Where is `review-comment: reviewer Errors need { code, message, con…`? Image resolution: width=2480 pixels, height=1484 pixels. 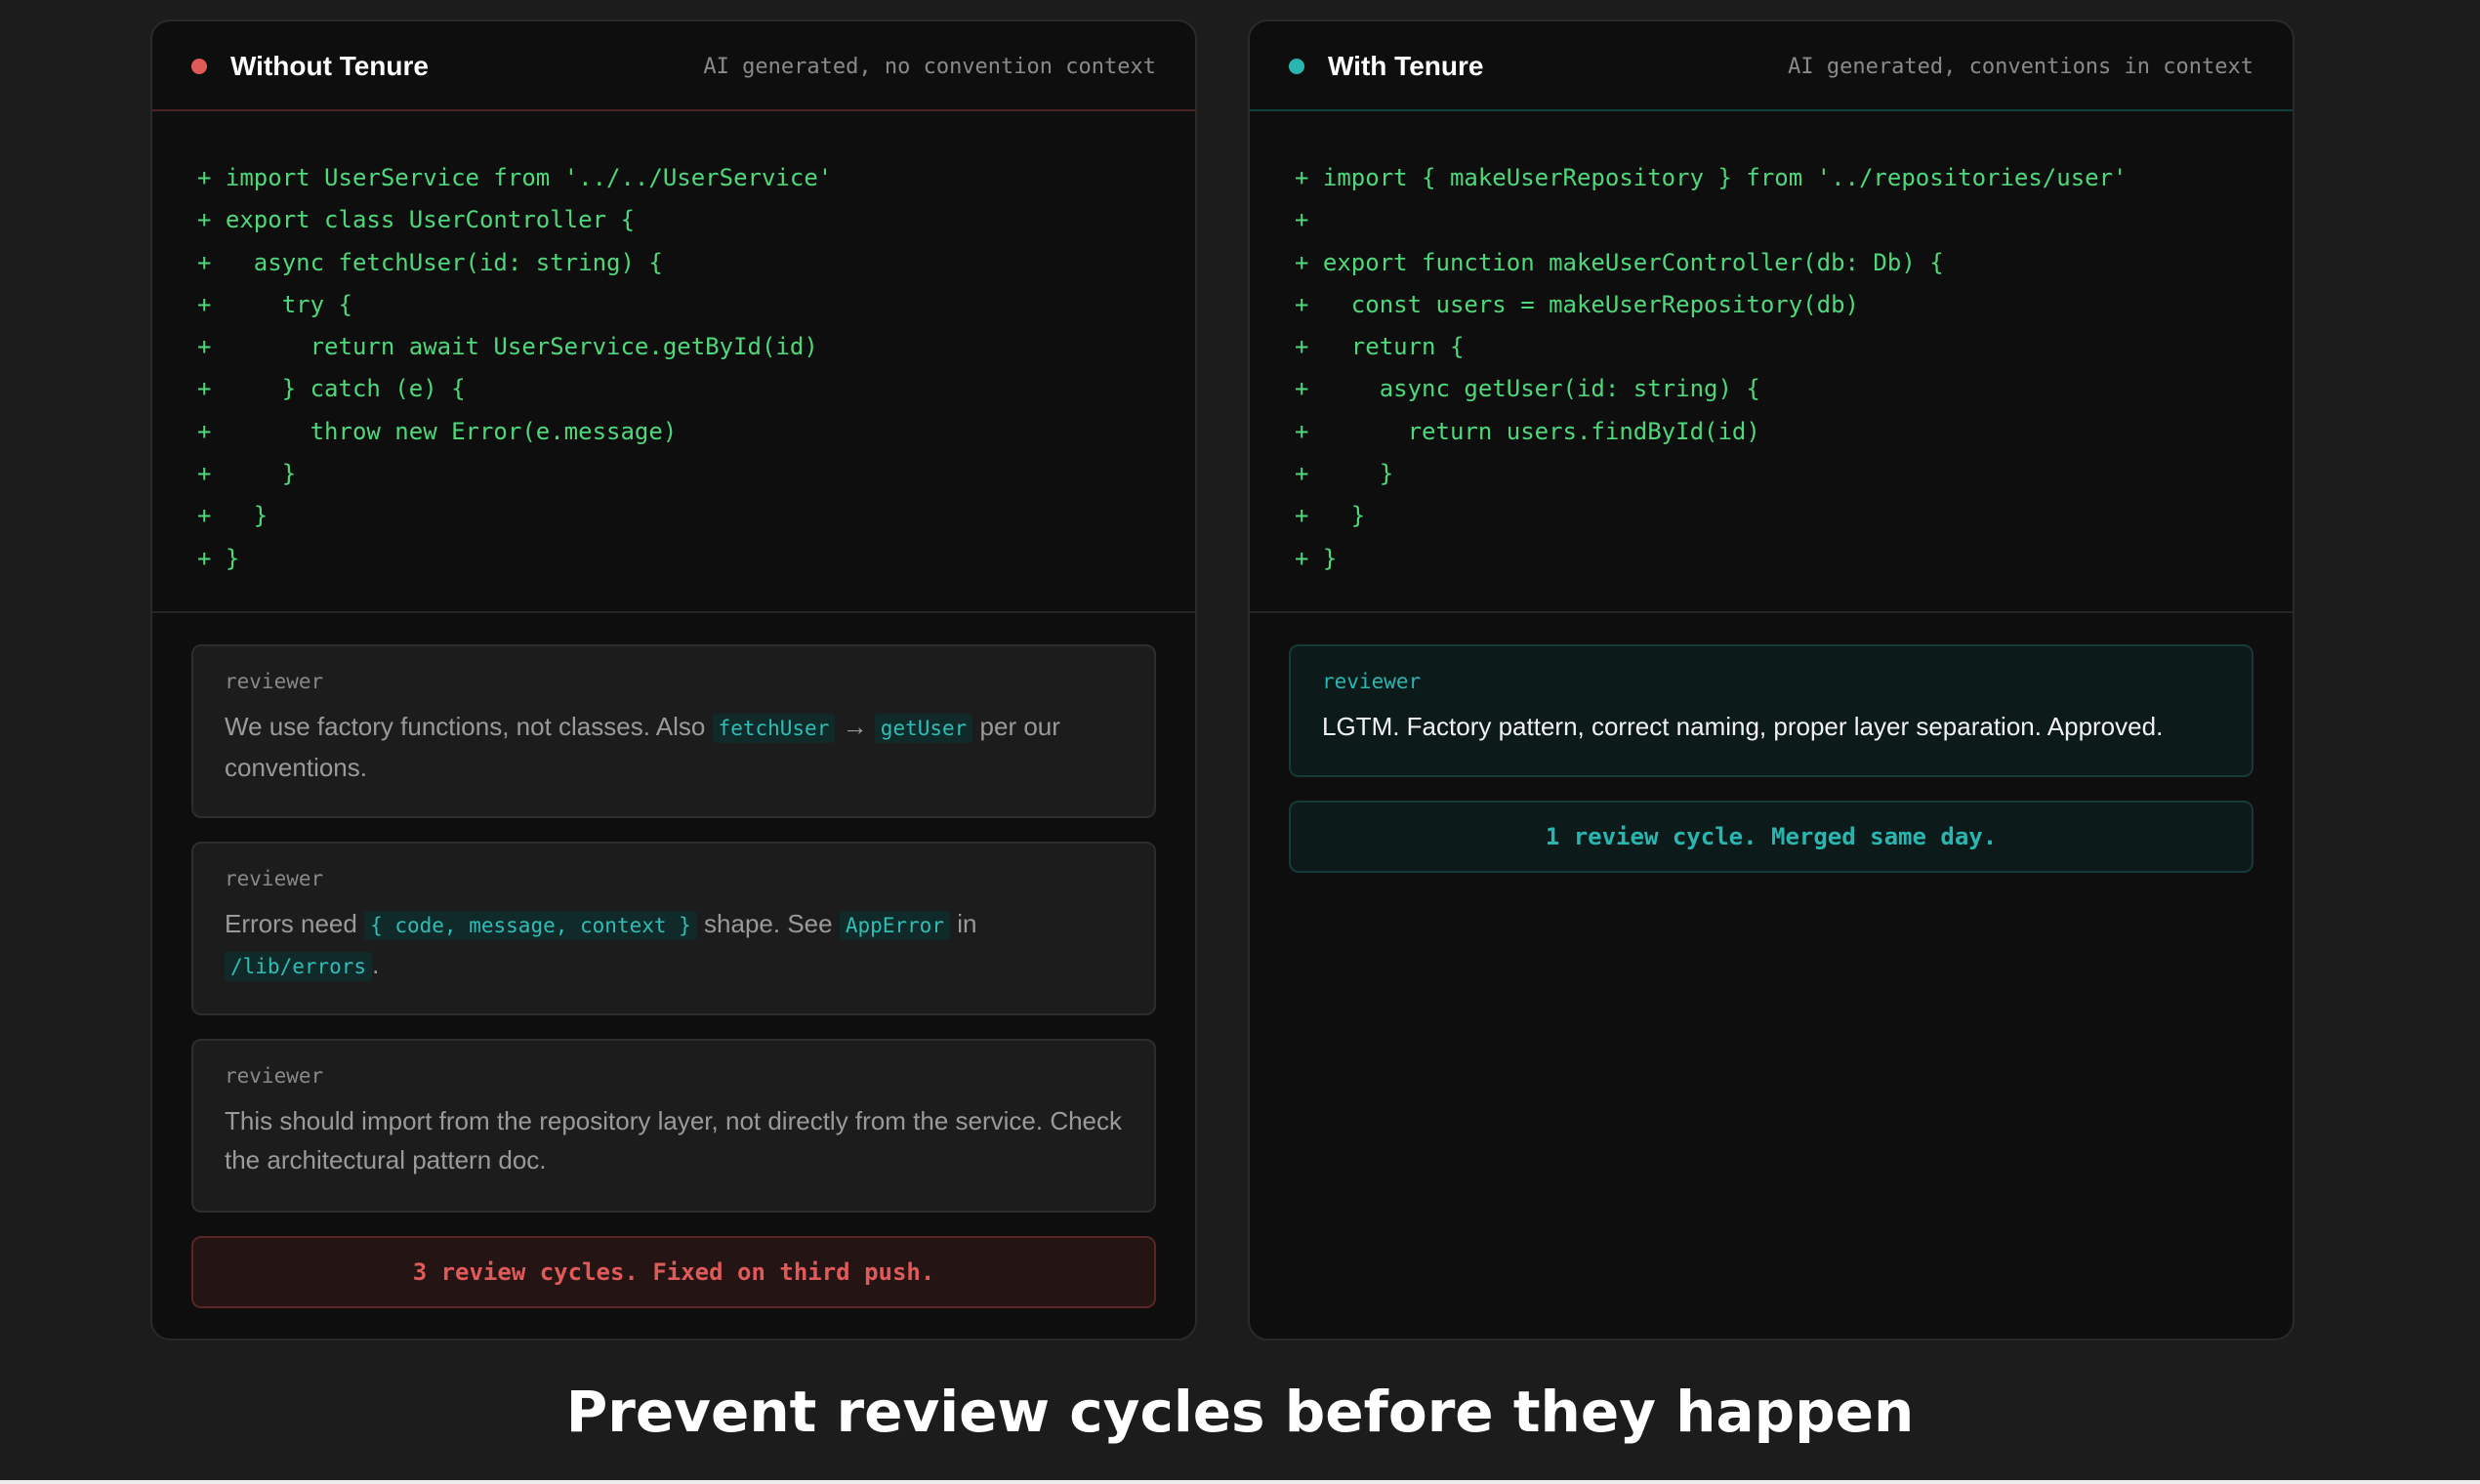
review-comment: reviewer Errors need { code, message, con… is located at coordinates (673, 929).